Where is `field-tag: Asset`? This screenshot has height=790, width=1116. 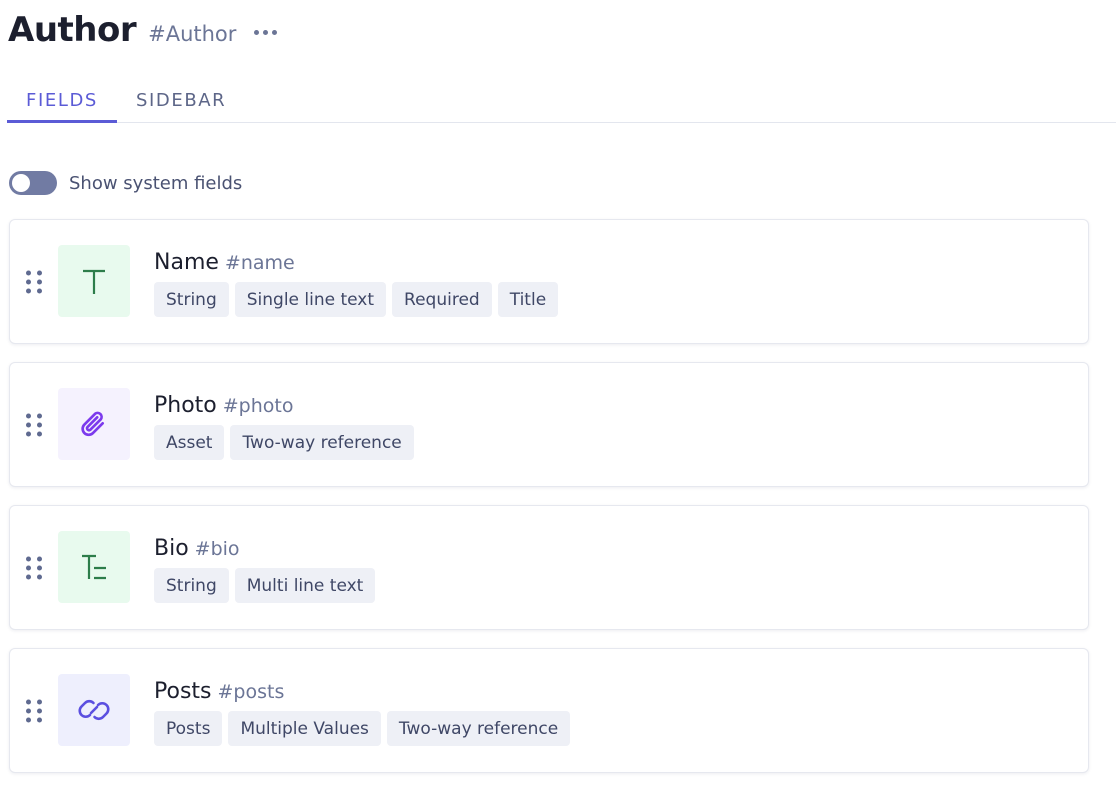
field-tag: Asset is located at coordinates (189, 442).